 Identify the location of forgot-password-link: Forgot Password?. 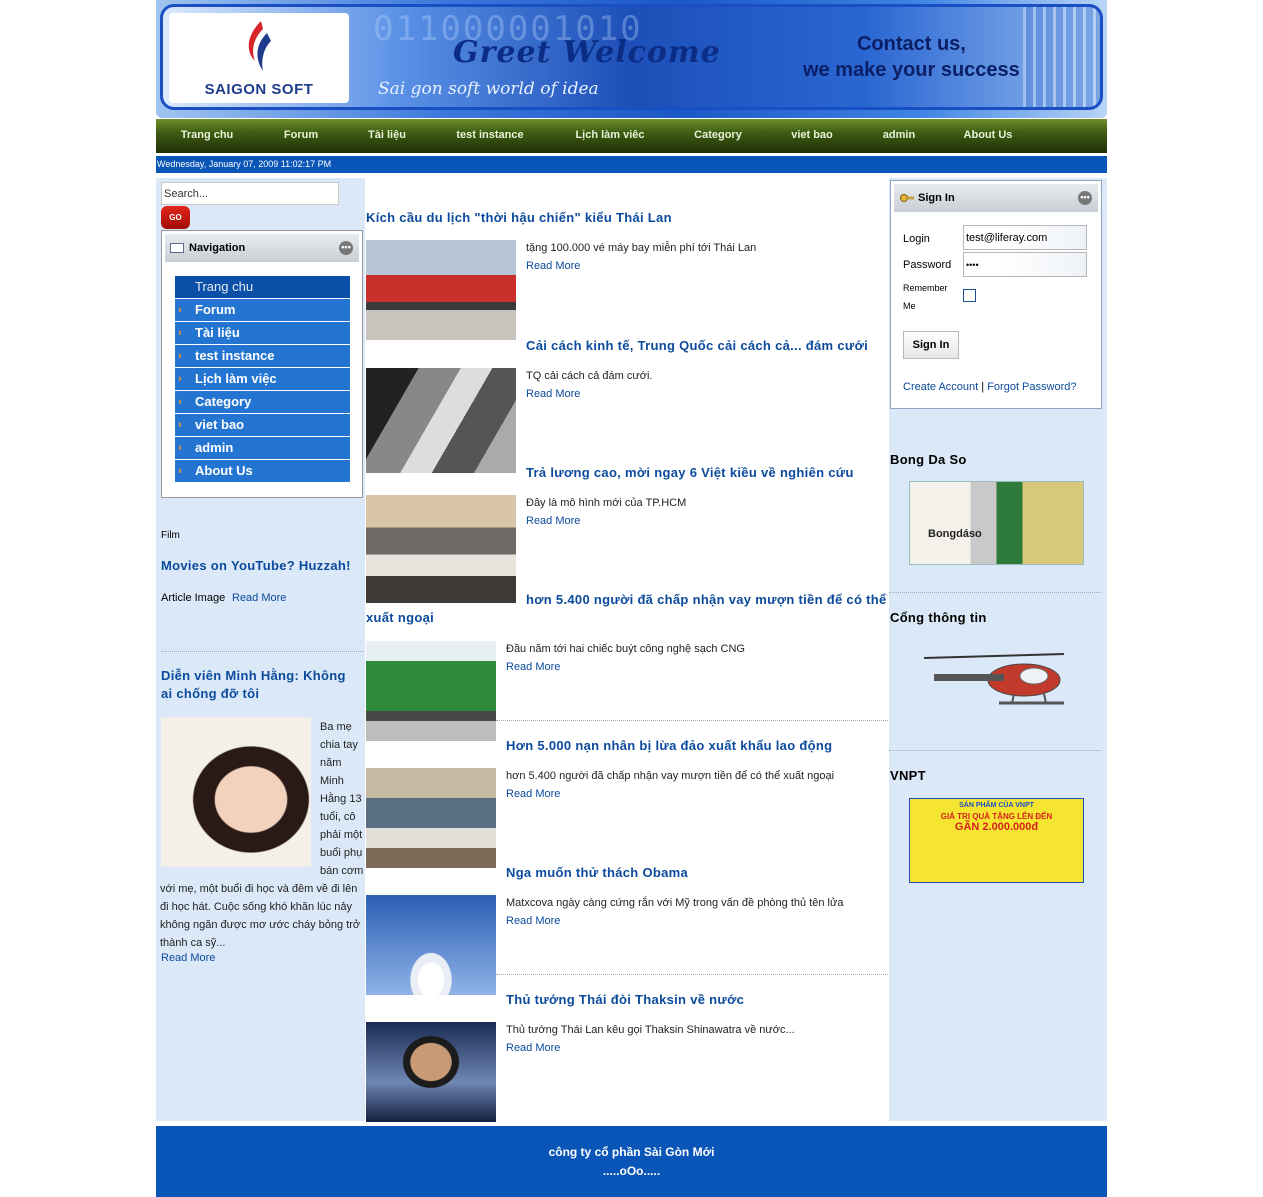
(1031, 387).